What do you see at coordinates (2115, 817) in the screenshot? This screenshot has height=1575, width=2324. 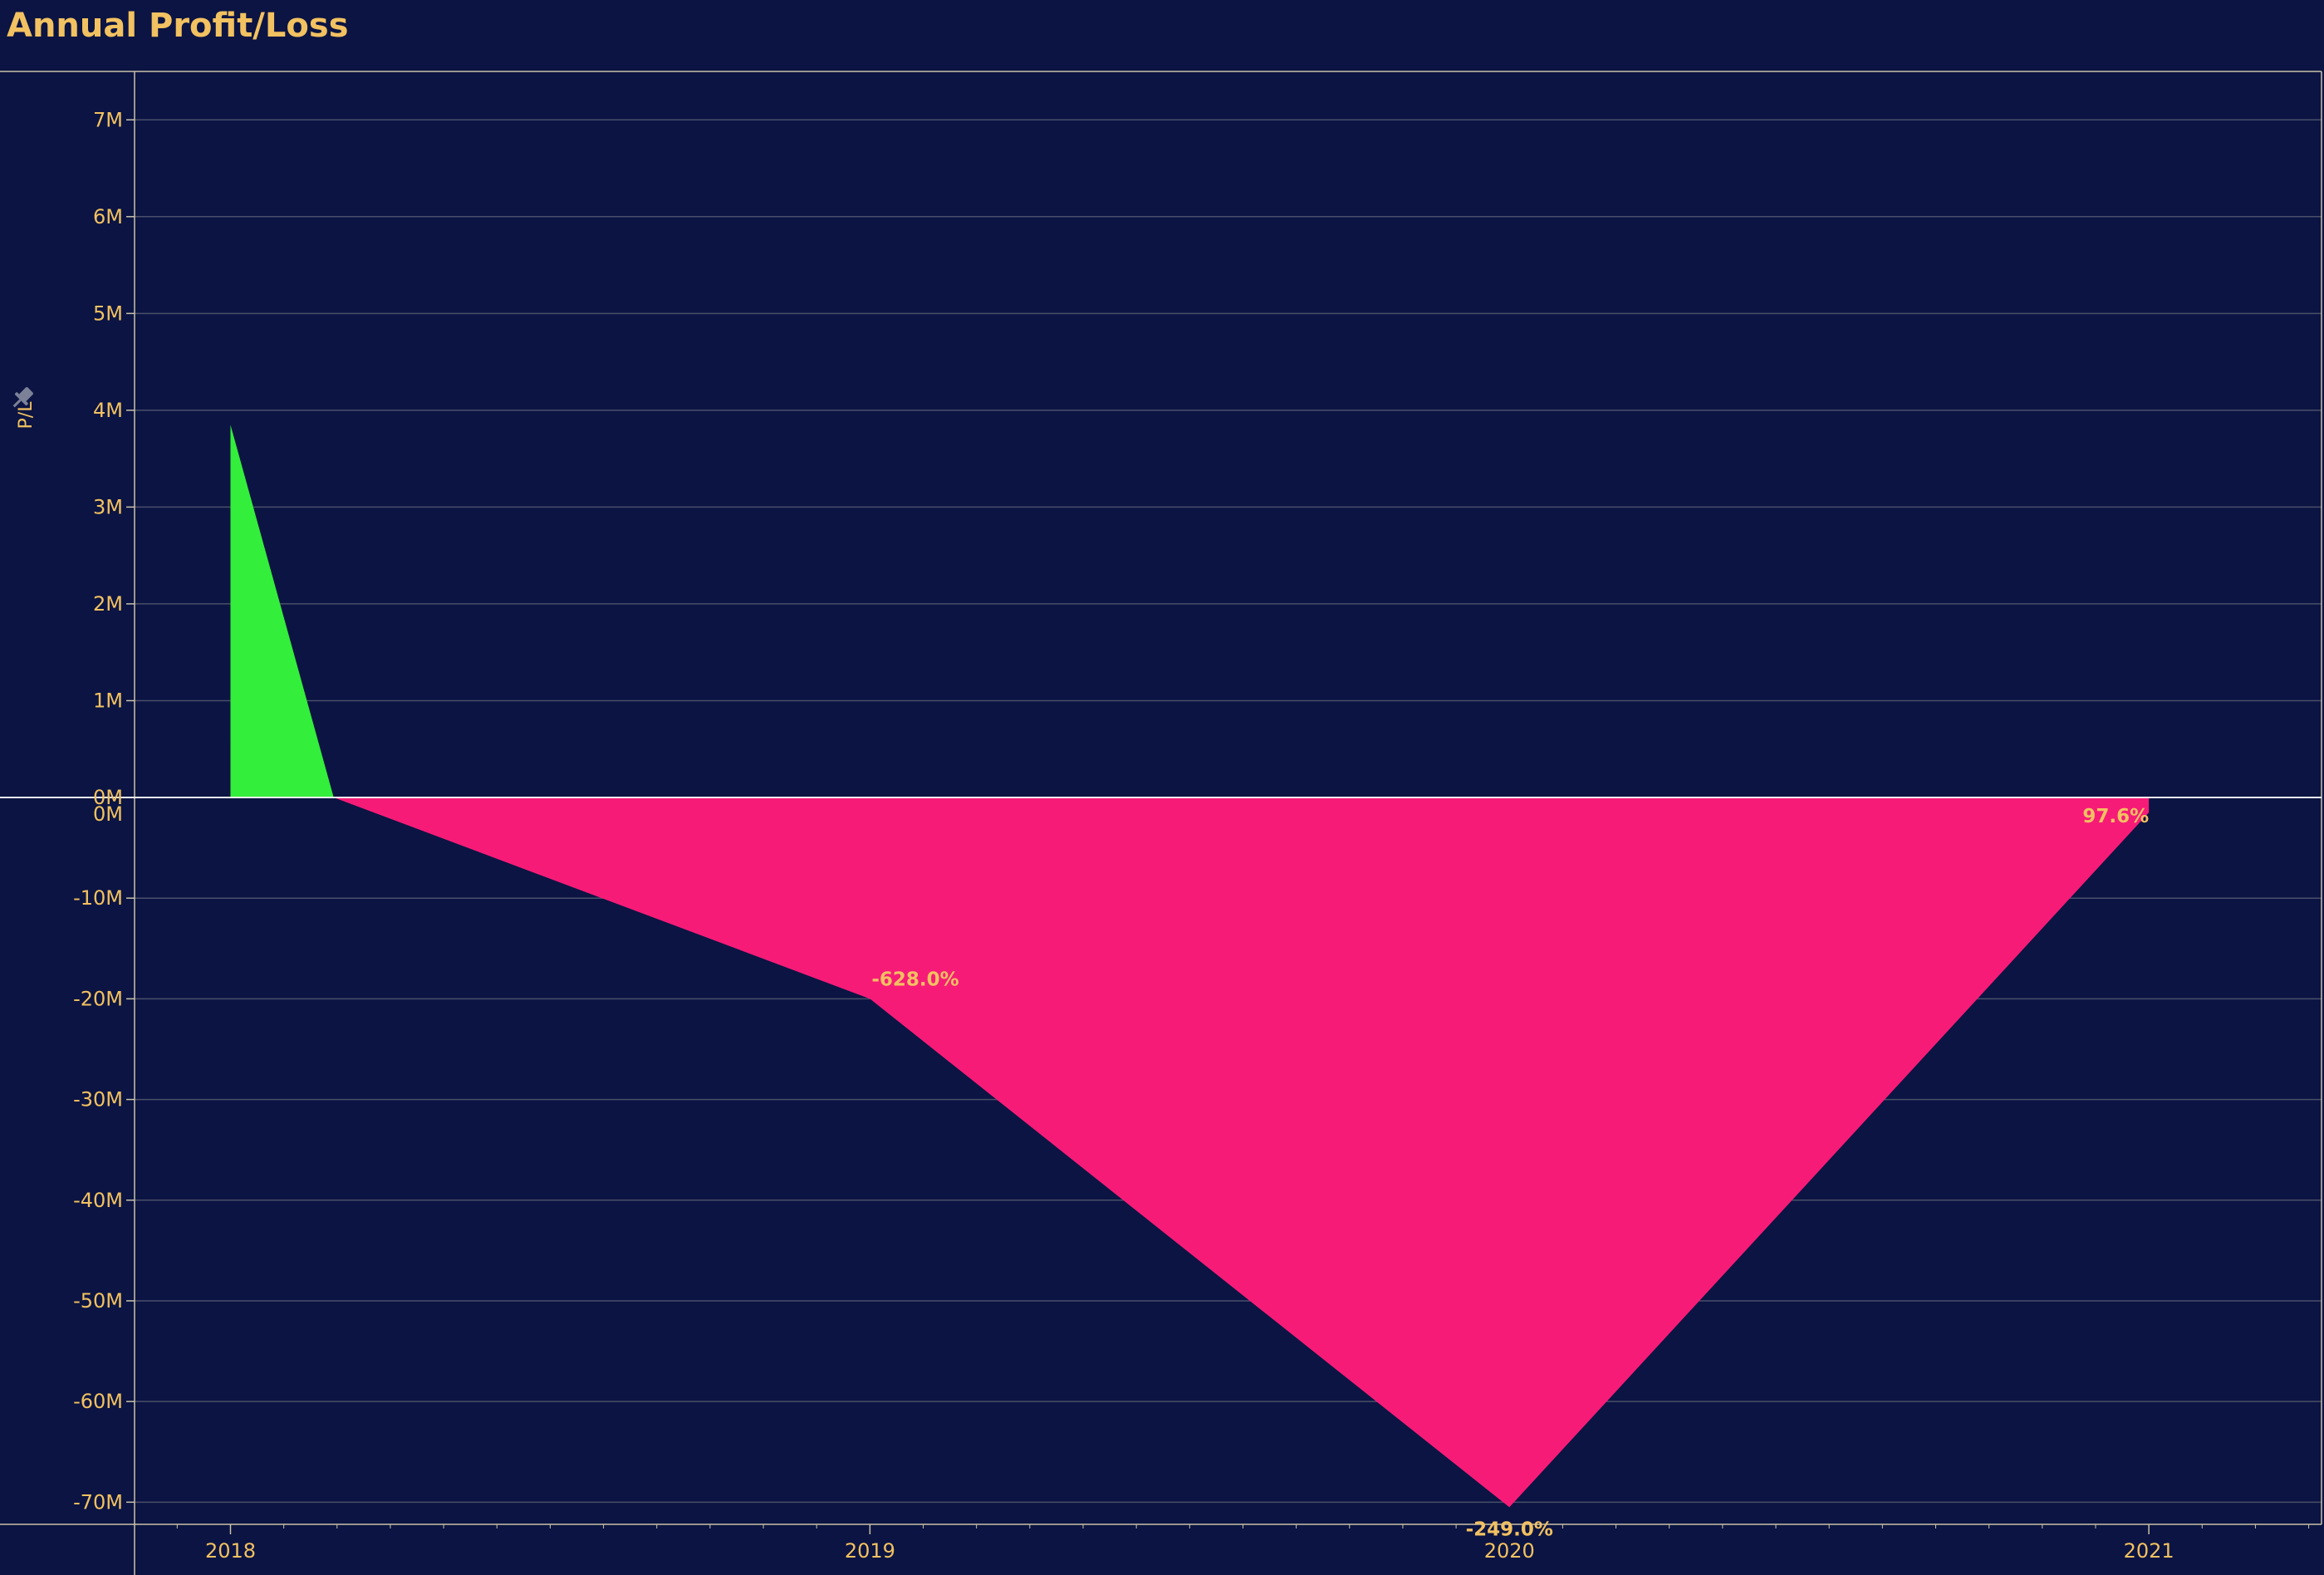 I see `data-label: 97.6%` at bounding box center [2115, 817].